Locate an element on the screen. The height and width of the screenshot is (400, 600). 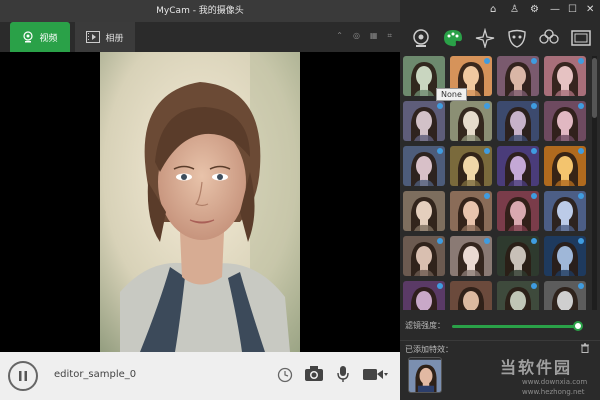
close-button: ✕ is located at coordinates (590, 9).